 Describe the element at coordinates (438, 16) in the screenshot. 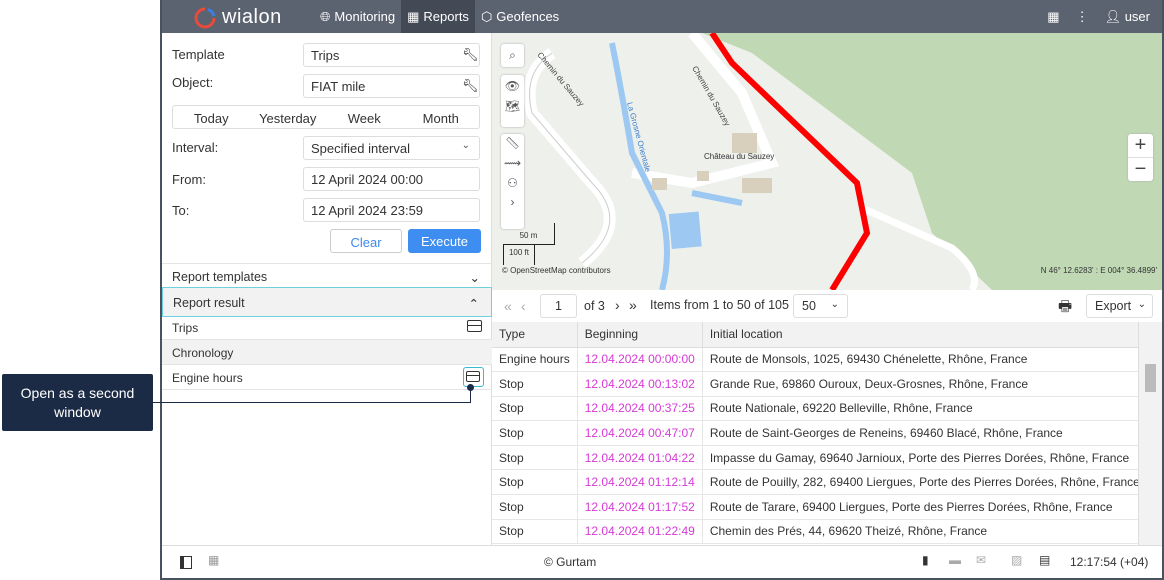

I see `nav-reports: ▦ Reports` at that location.